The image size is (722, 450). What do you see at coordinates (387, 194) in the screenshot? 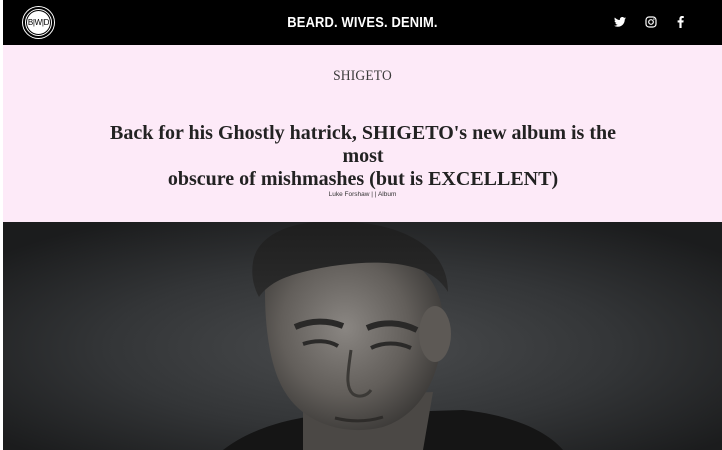
I see `category-link: Album` at bounding box center [387, 194].